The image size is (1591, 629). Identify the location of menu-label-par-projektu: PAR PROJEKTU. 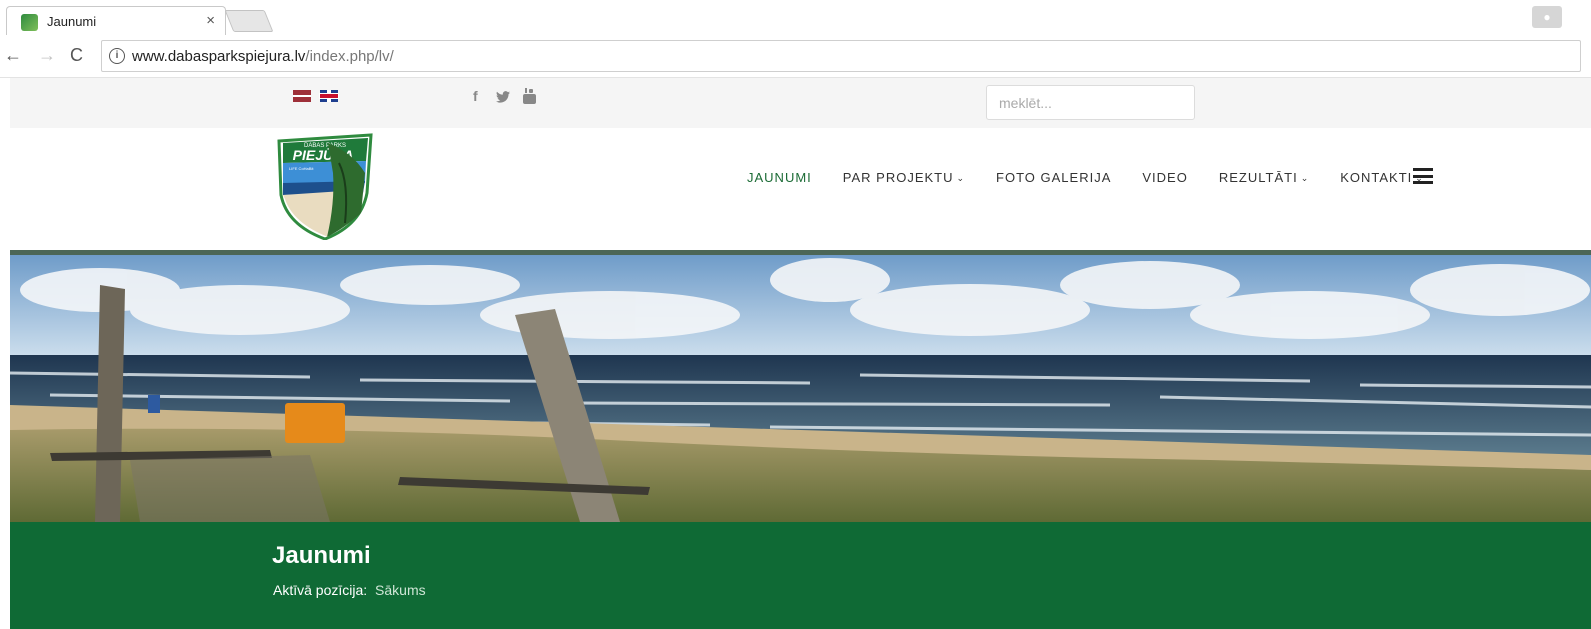
(898, 177).